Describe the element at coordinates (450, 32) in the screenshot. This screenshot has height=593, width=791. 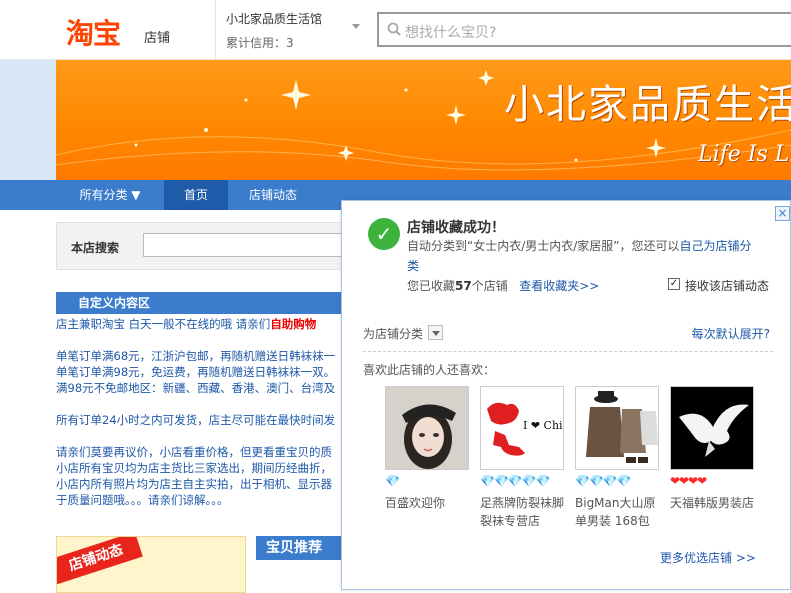
I see `search-input: 想找什么宝贝?` at that location.